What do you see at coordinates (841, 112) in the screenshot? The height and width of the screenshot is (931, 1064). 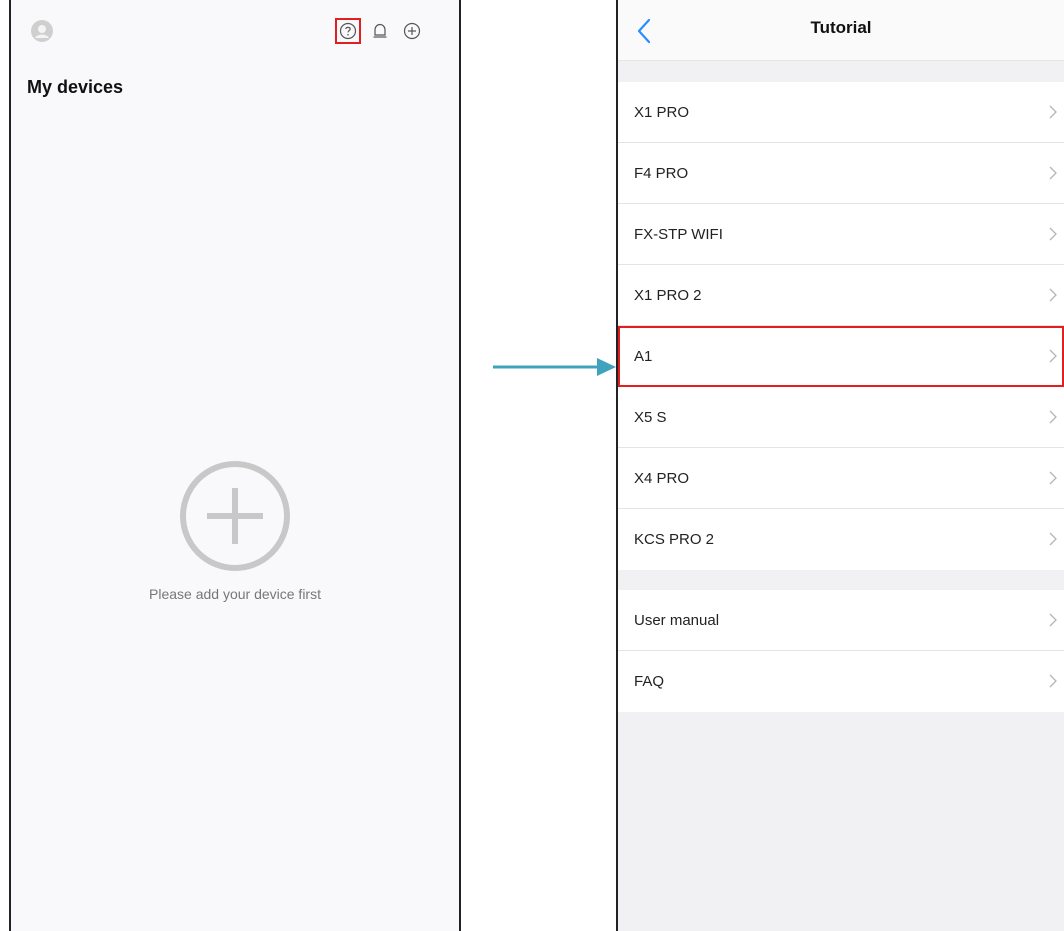 I see `list-item-x1-pro: X1 PRO` at bounding box center [841, 112].